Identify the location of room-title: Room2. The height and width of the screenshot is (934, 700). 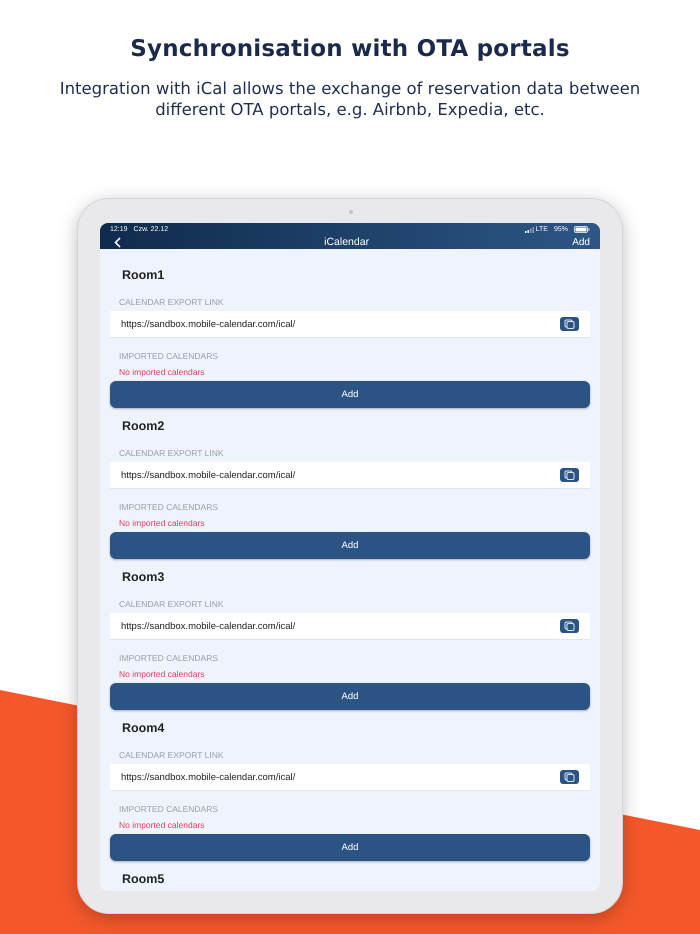
(142, 426).